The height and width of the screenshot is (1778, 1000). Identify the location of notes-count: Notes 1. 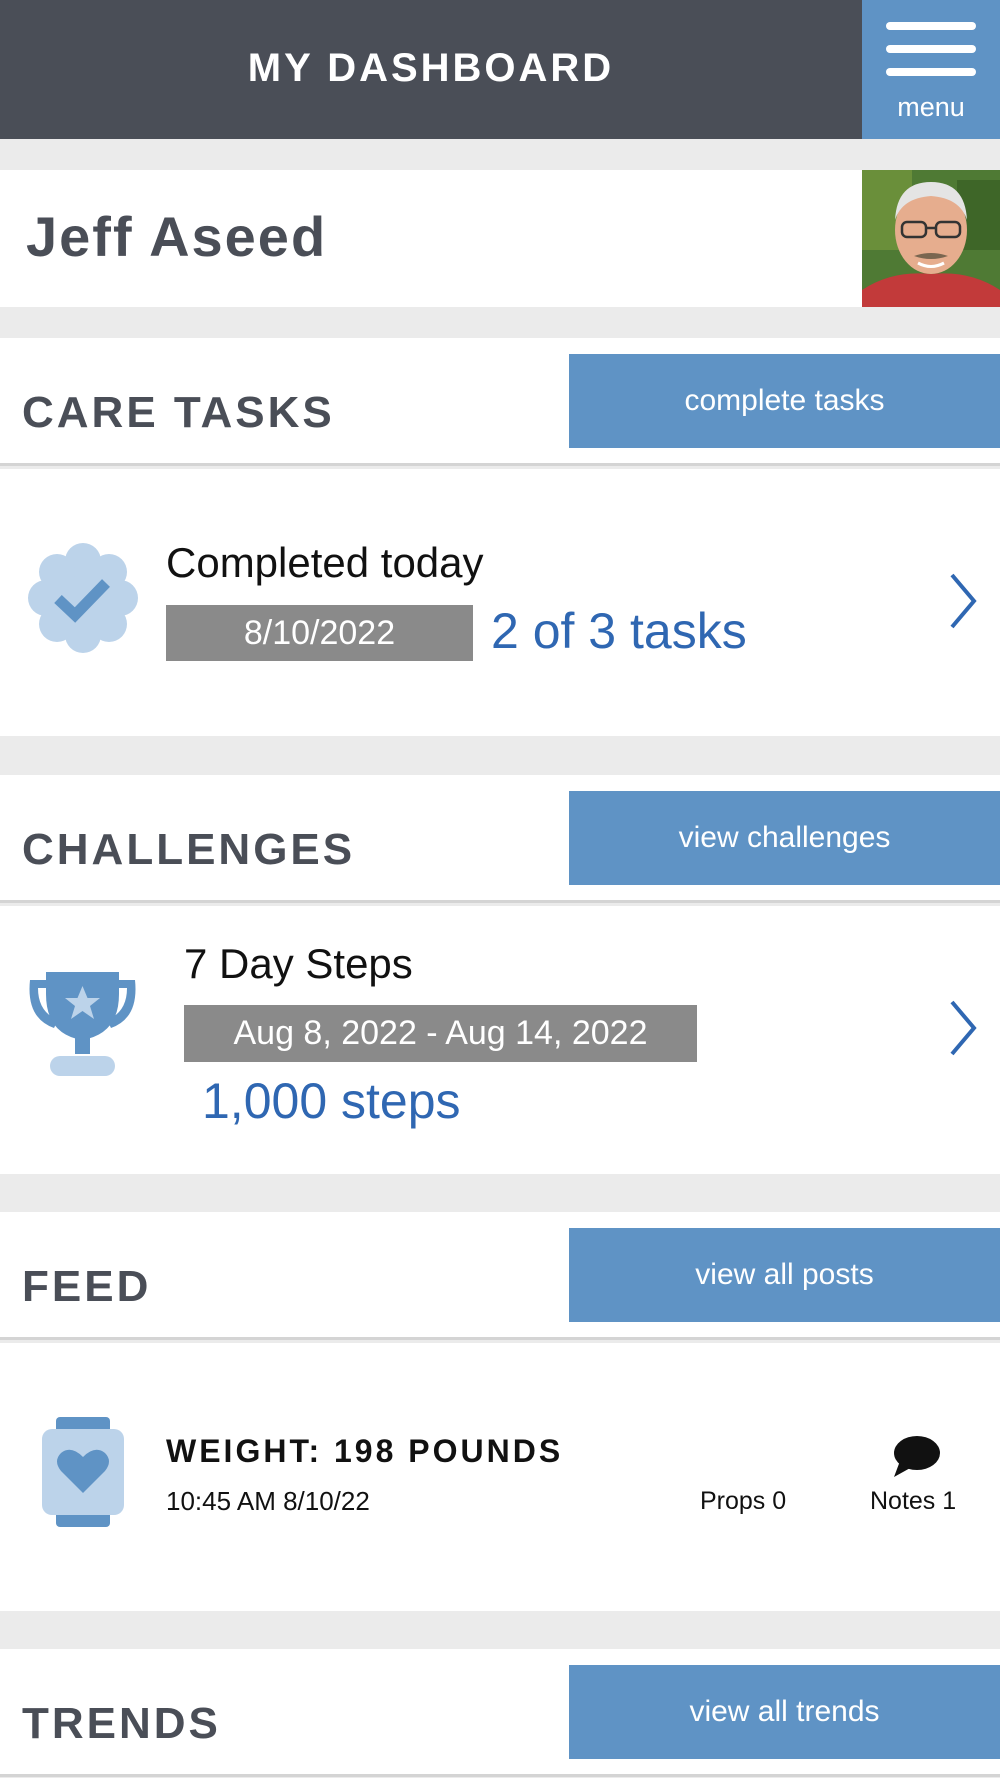
(913, 1501).